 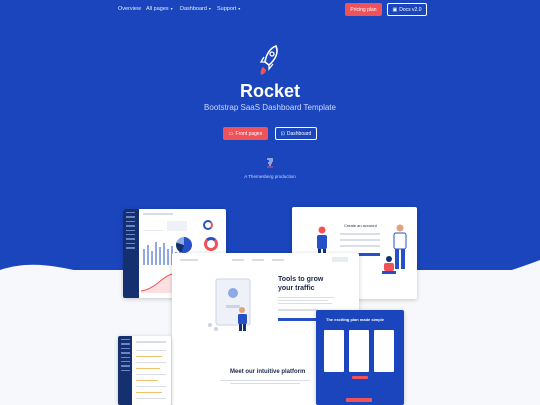 What do you see at coordinates (129, 9) in the screenshot?
I see `nav-overview: Overview` at bounding box center [129, 9].